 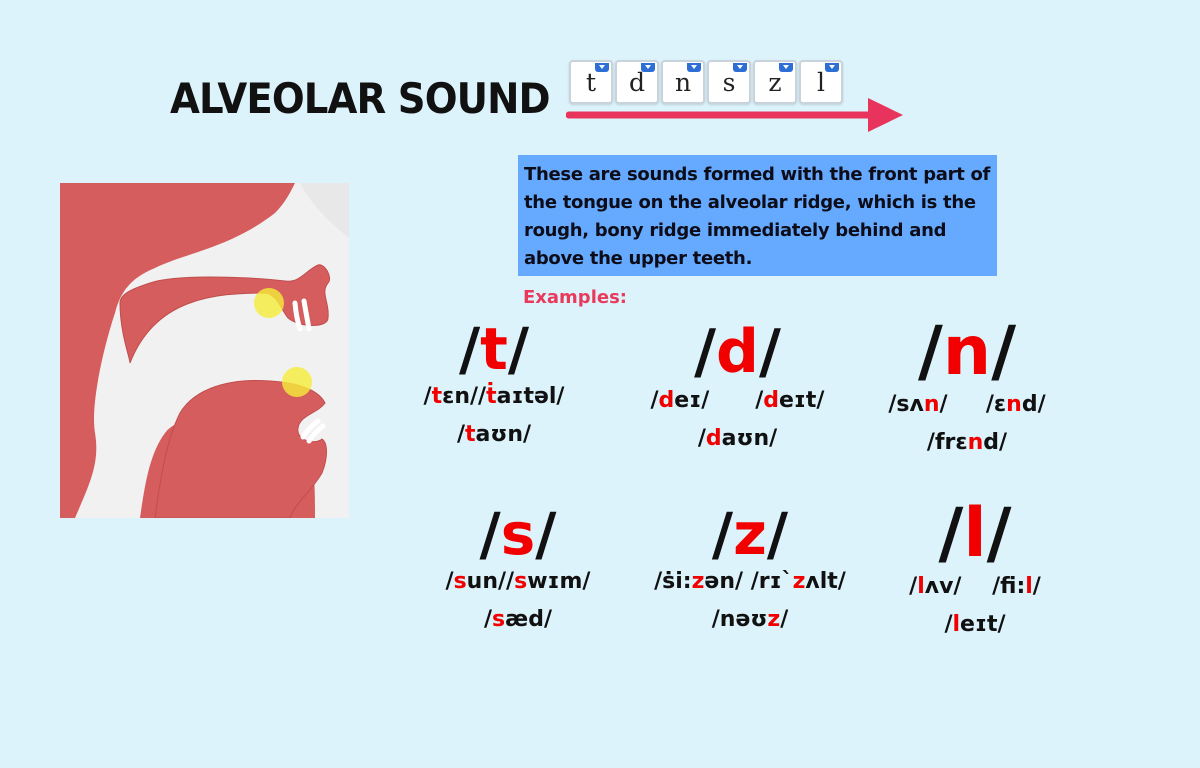 I want to click on example-line: /ṡi:zən/ /rɪ`zʌlt/, so click(x=750, y=582).